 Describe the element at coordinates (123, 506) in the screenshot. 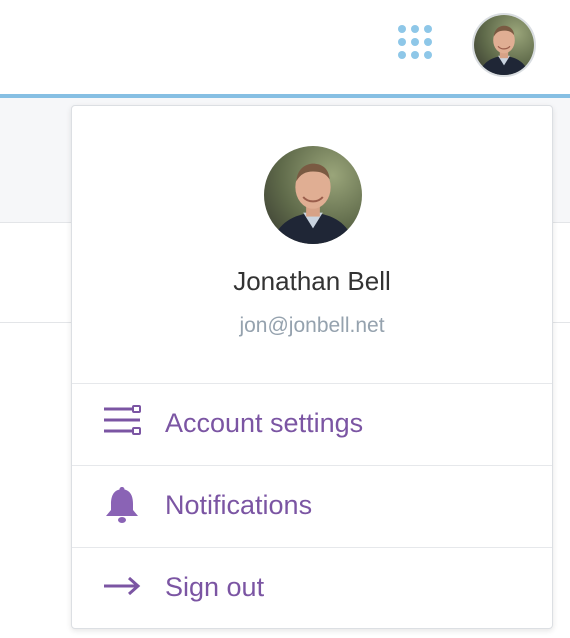

I see `bell-icon` at that location.